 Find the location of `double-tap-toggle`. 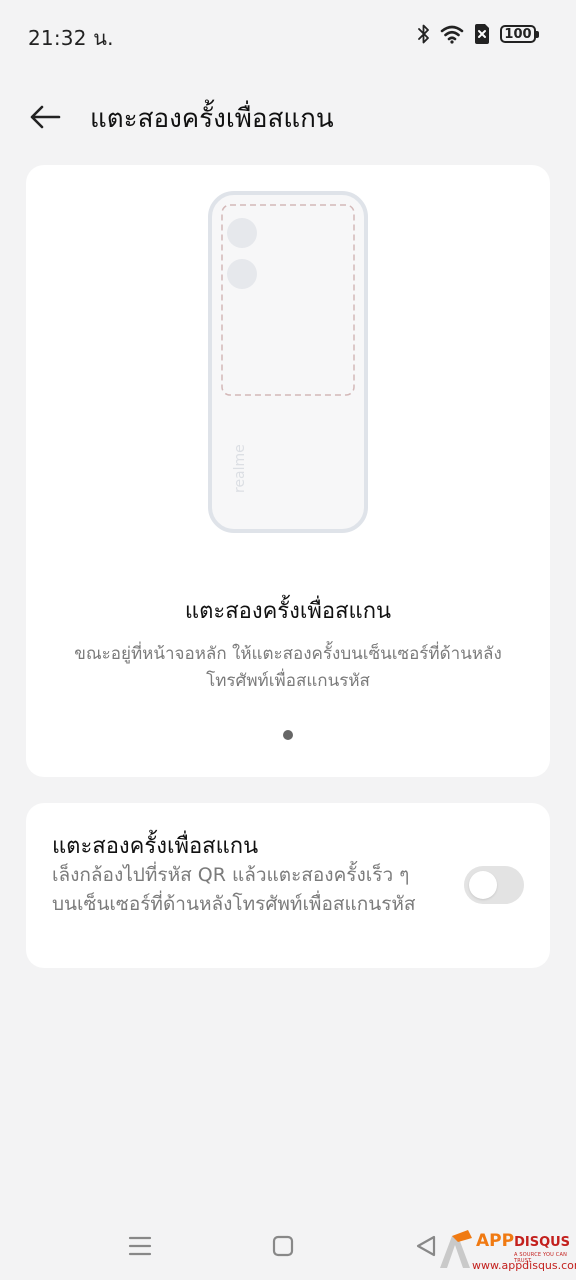

double-tap-toggle is located at coordinates (494, 885).